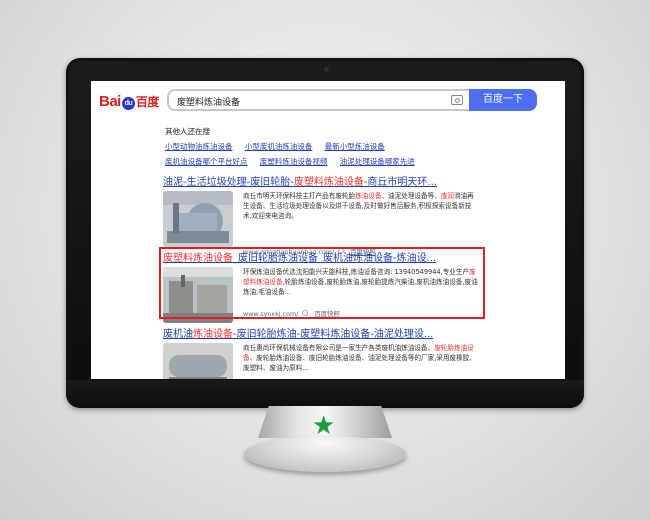  I want to click on search-input, so click(312, 101).